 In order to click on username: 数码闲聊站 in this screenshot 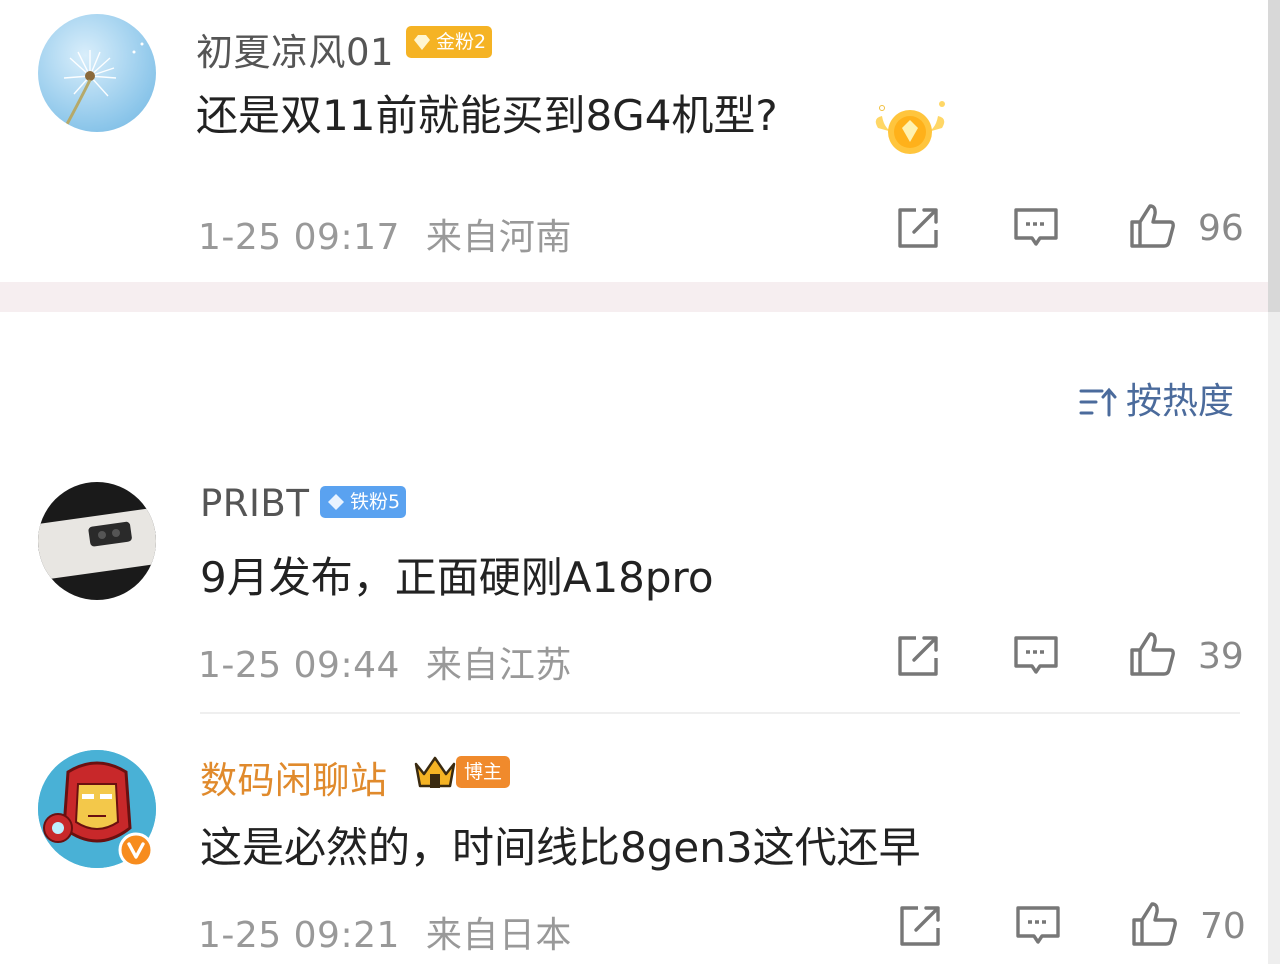, I will do `click(294, 777)`.